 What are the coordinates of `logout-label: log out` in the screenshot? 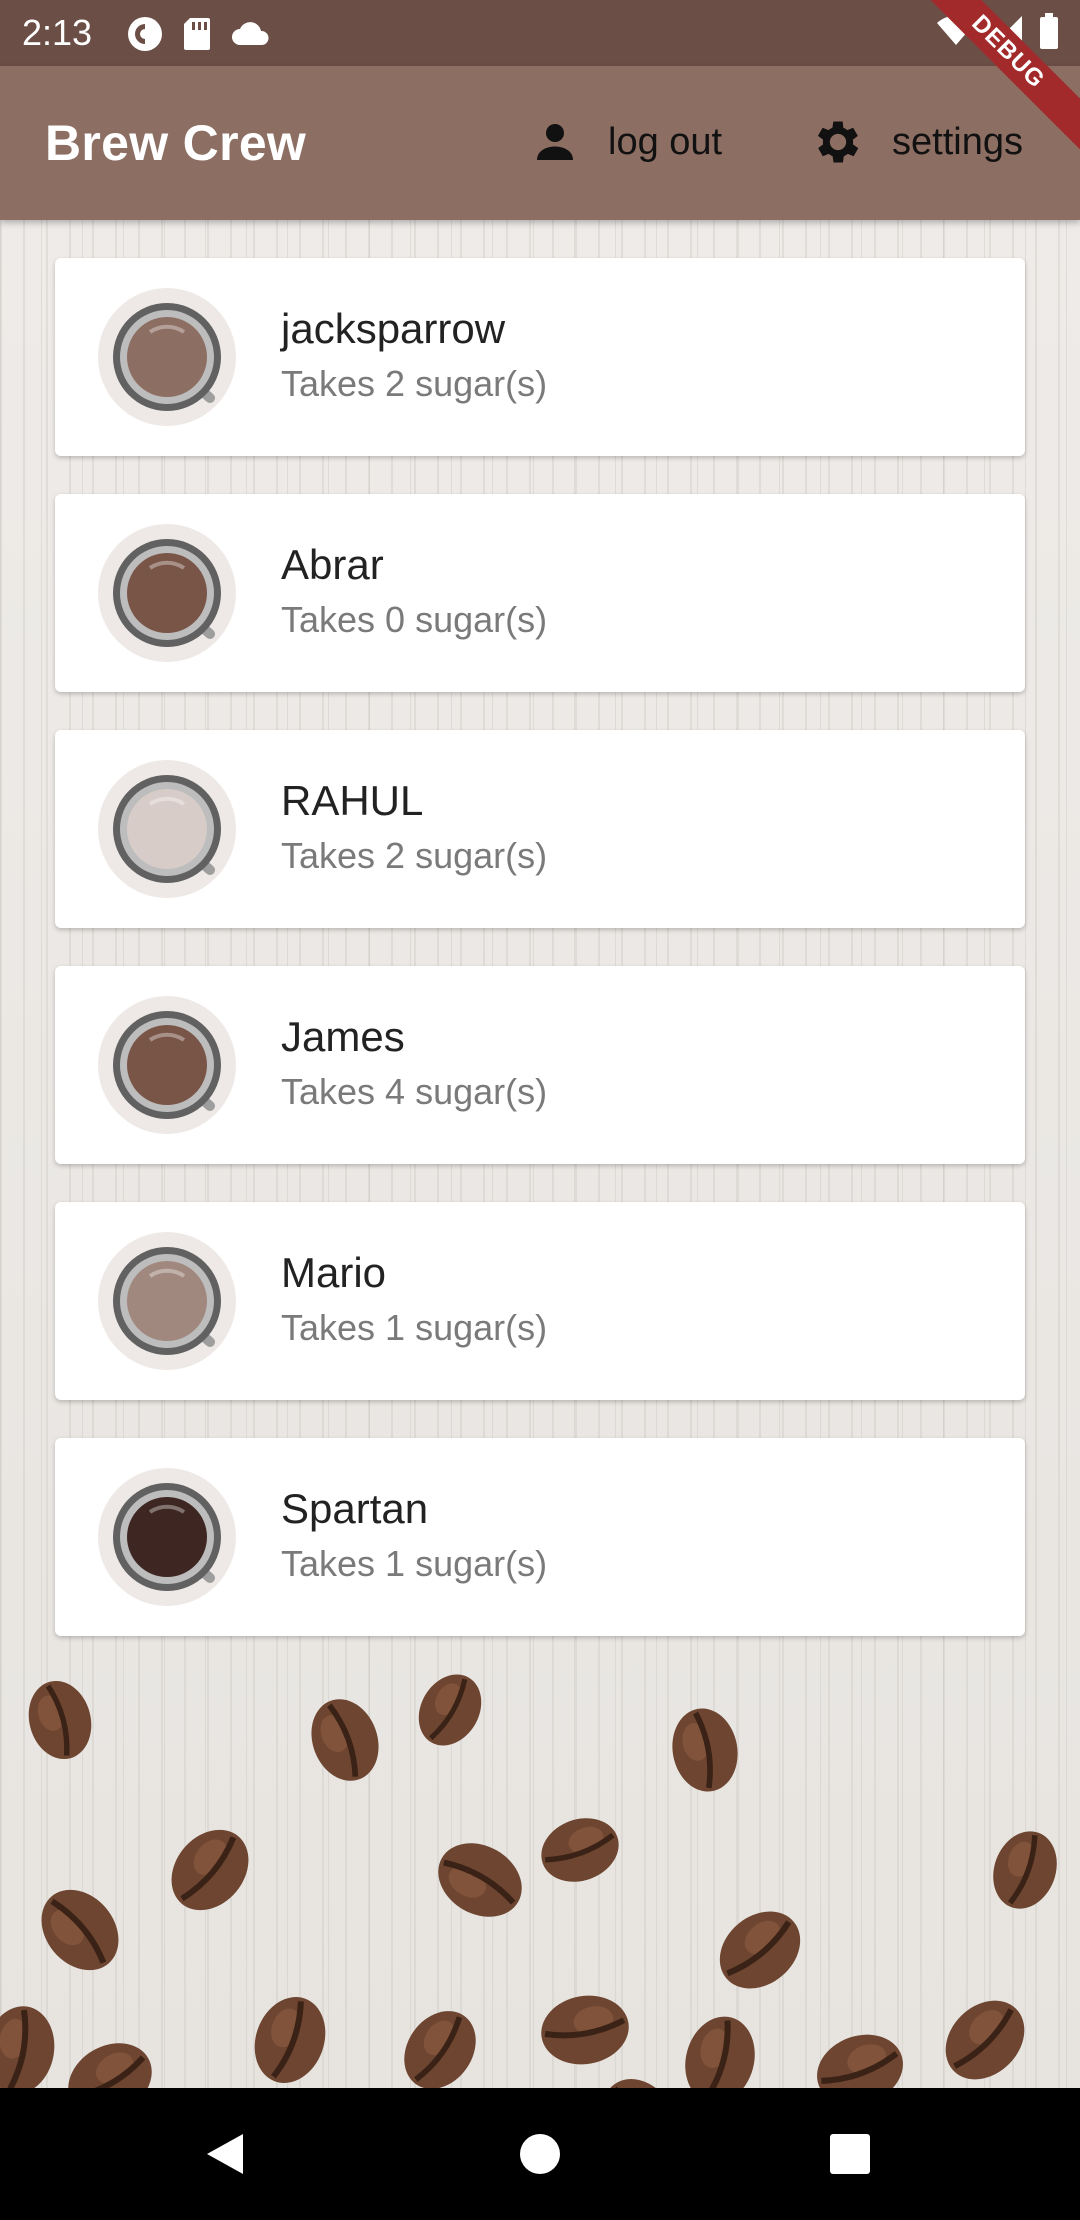 It's located at (665, 141).